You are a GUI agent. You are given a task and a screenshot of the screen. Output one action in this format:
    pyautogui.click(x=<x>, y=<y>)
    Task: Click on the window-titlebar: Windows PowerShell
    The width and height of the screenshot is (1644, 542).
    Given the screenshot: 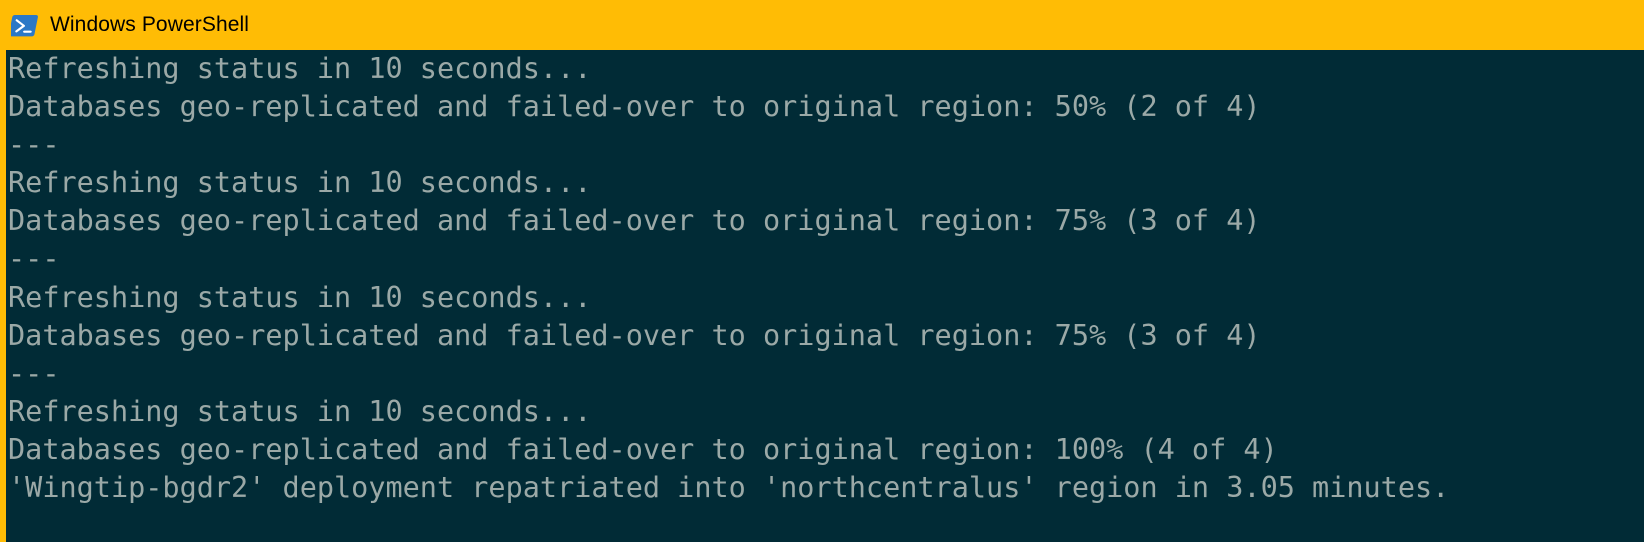 What is the action you would take?
    pyautogui.click(x=822, y=25)
    